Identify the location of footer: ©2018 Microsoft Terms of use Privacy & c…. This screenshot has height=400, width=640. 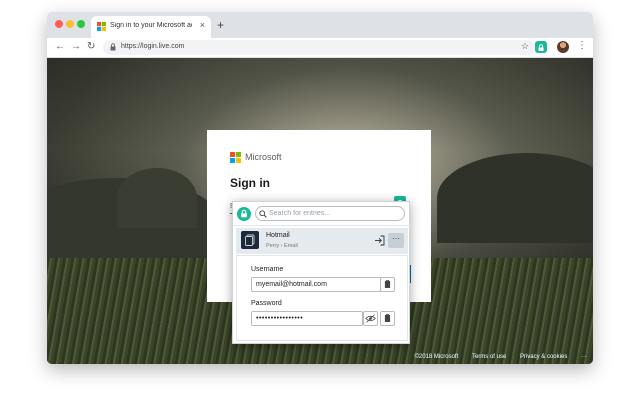
(494, 357).